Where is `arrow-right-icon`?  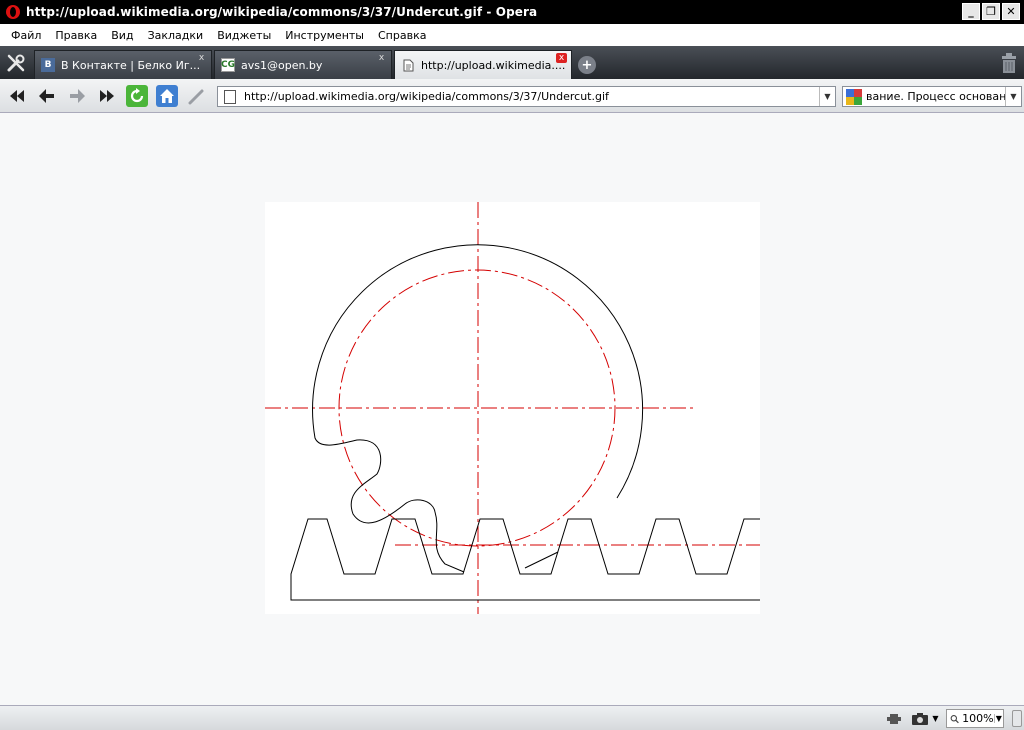 arrow-right-icon is located at coordinates (77, 96).